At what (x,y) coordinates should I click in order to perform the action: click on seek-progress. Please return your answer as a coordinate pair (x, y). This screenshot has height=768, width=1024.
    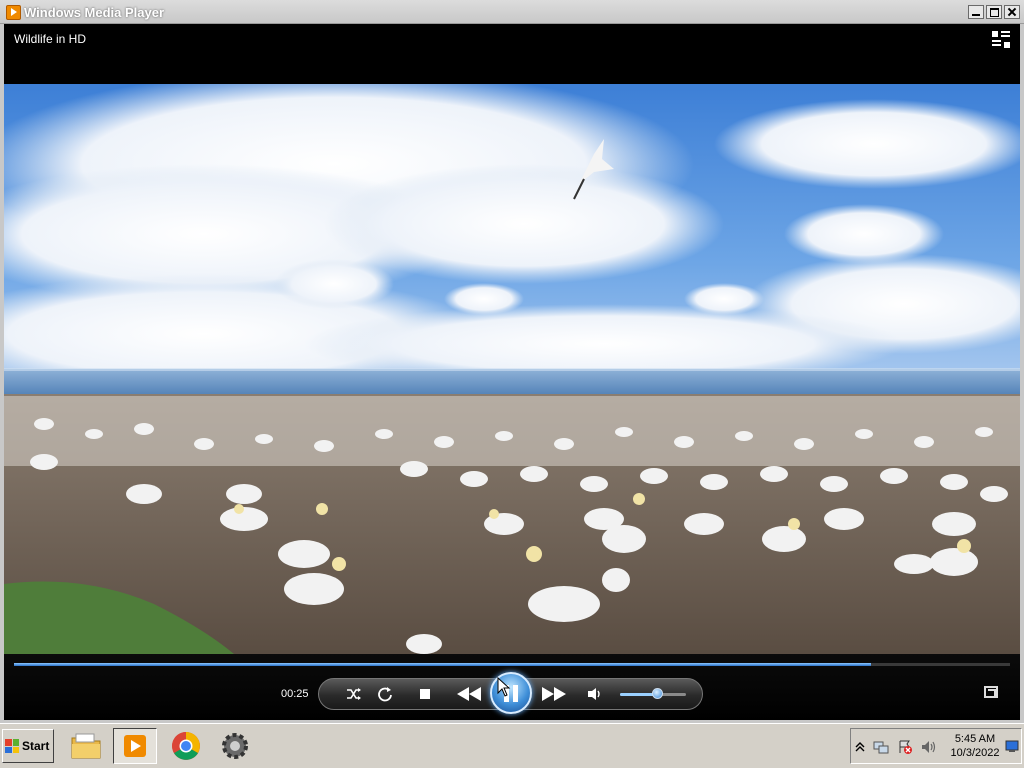
    Looking at the image, I should click on (442, 664).